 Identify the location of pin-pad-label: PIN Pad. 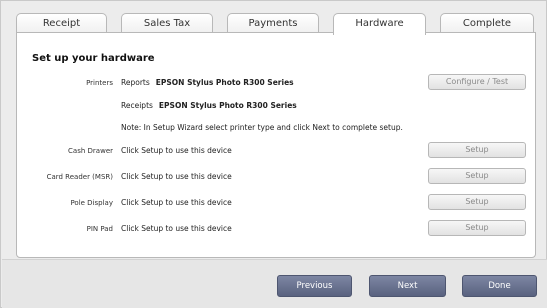
(99, 229).